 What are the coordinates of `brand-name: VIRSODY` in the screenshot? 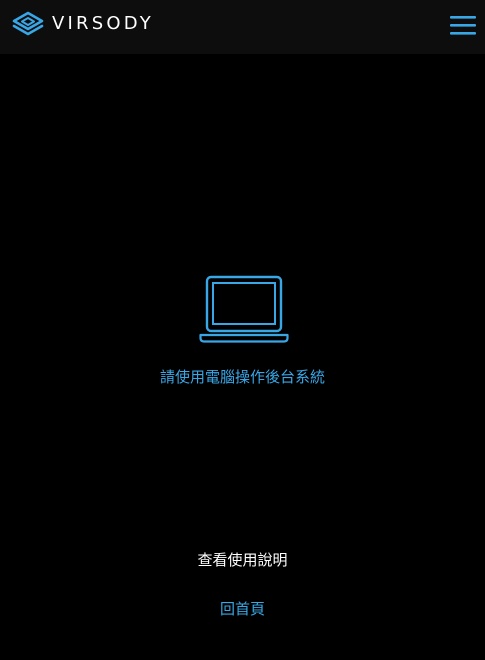 It's located at (103, 23).